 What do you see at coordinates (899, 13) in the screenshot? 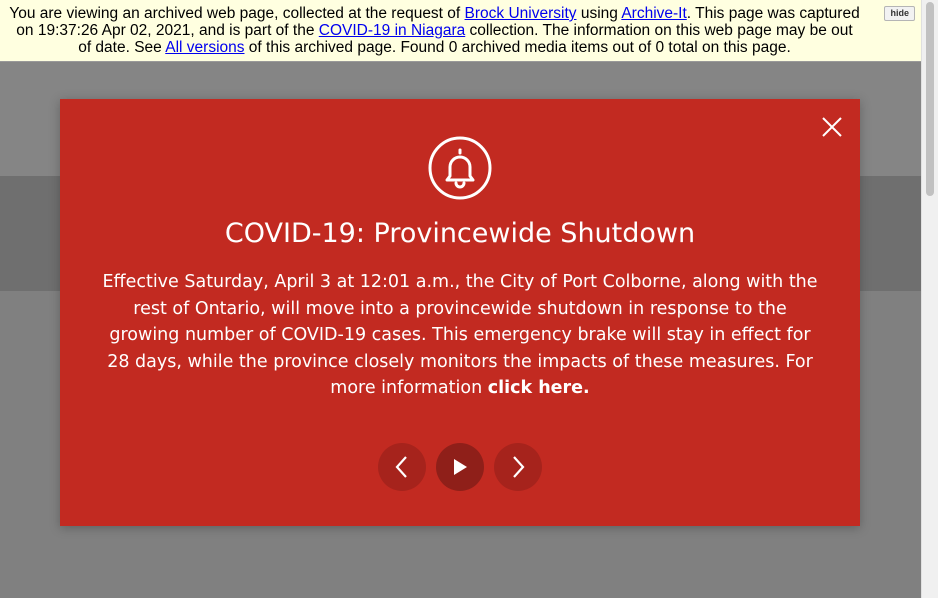
I see `hide-banner-button: hide` at bounding box center [899, 13].